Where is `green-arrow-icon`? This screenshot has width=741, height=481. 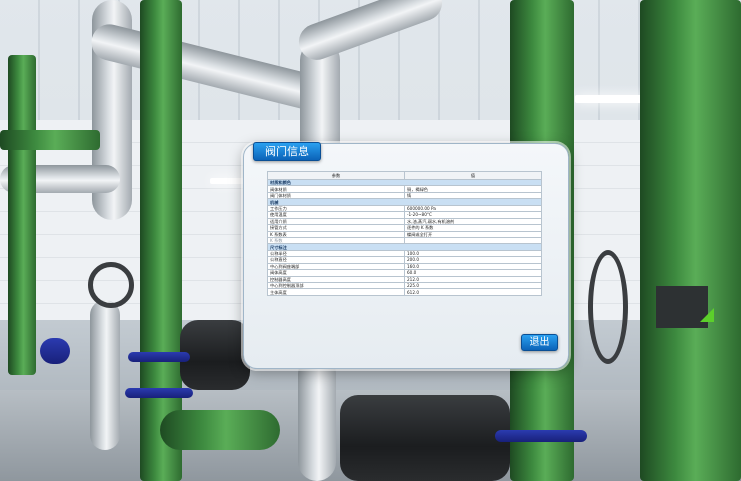 green-arrow-icon is located at coordinates (707, 315).